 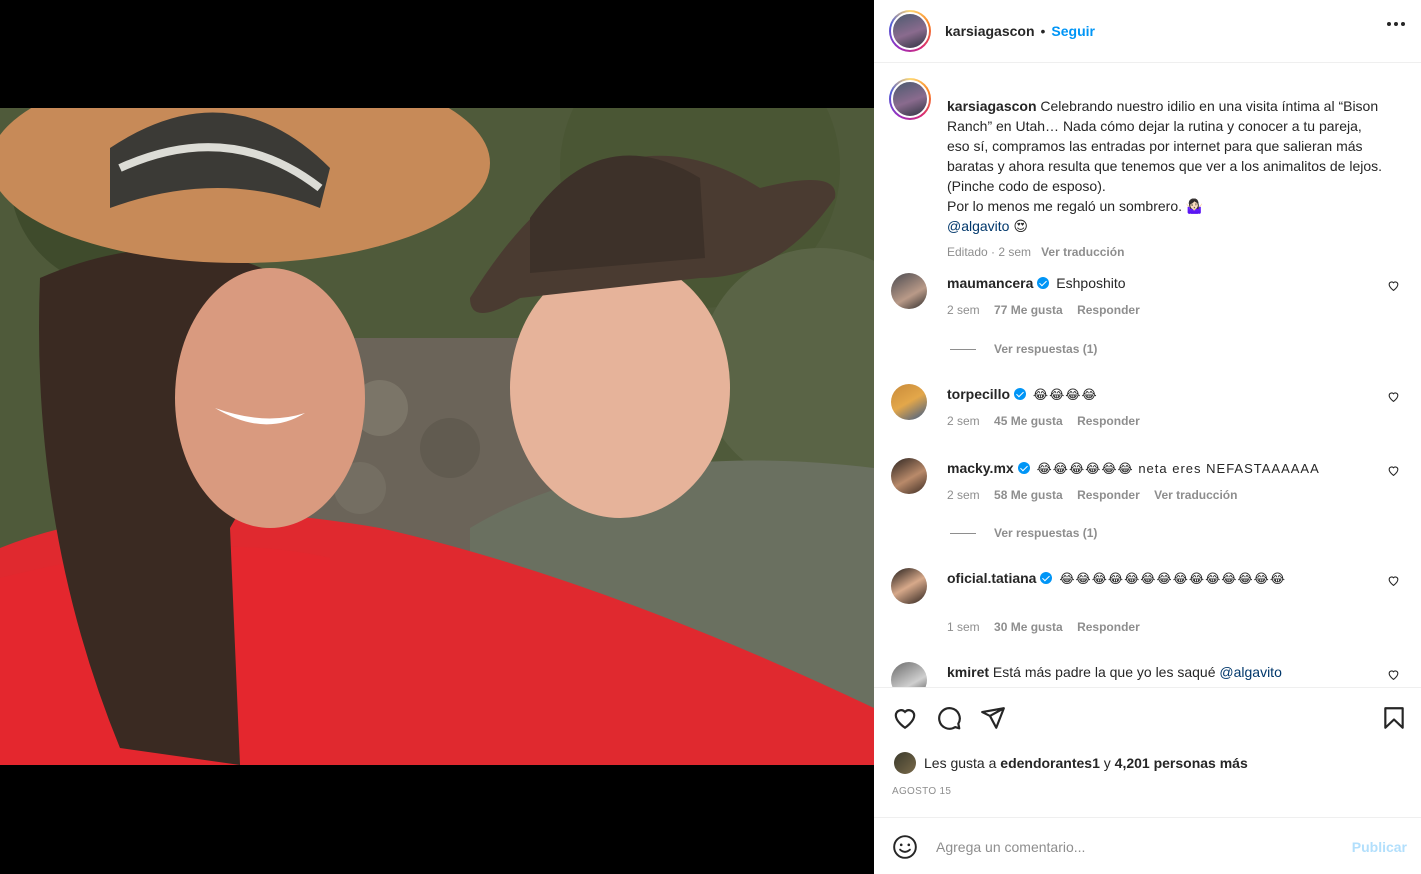 What do you see at coordinates (968, 672) in the screenshot?
I see `comment-username: kmiret` at bounding box center [968, 672].